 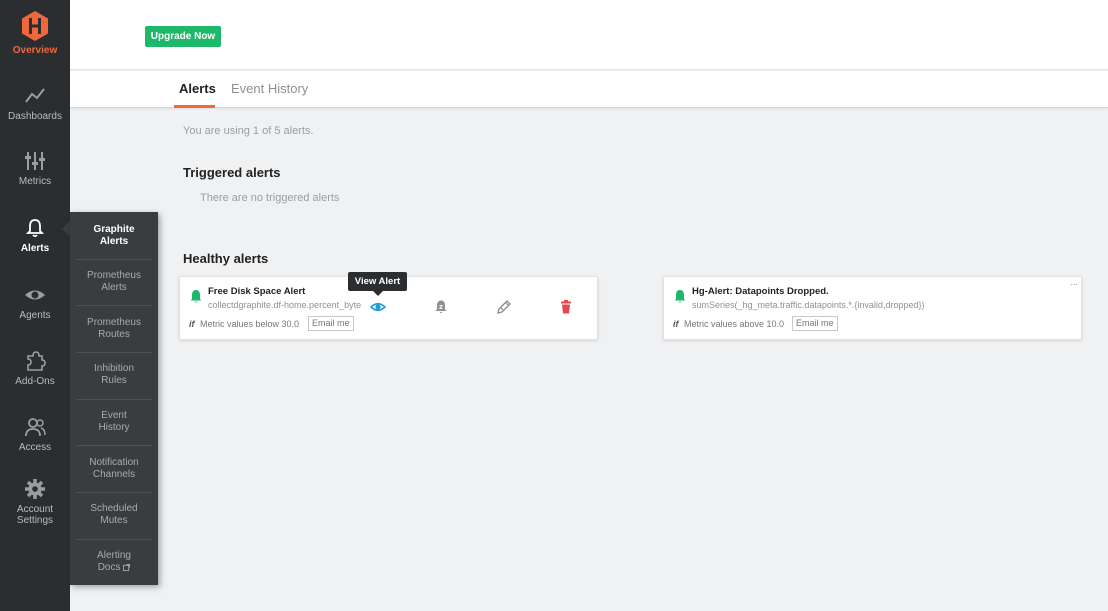 I want to click on hostedgraphite-logo-icon, so click(x=35, y=26).